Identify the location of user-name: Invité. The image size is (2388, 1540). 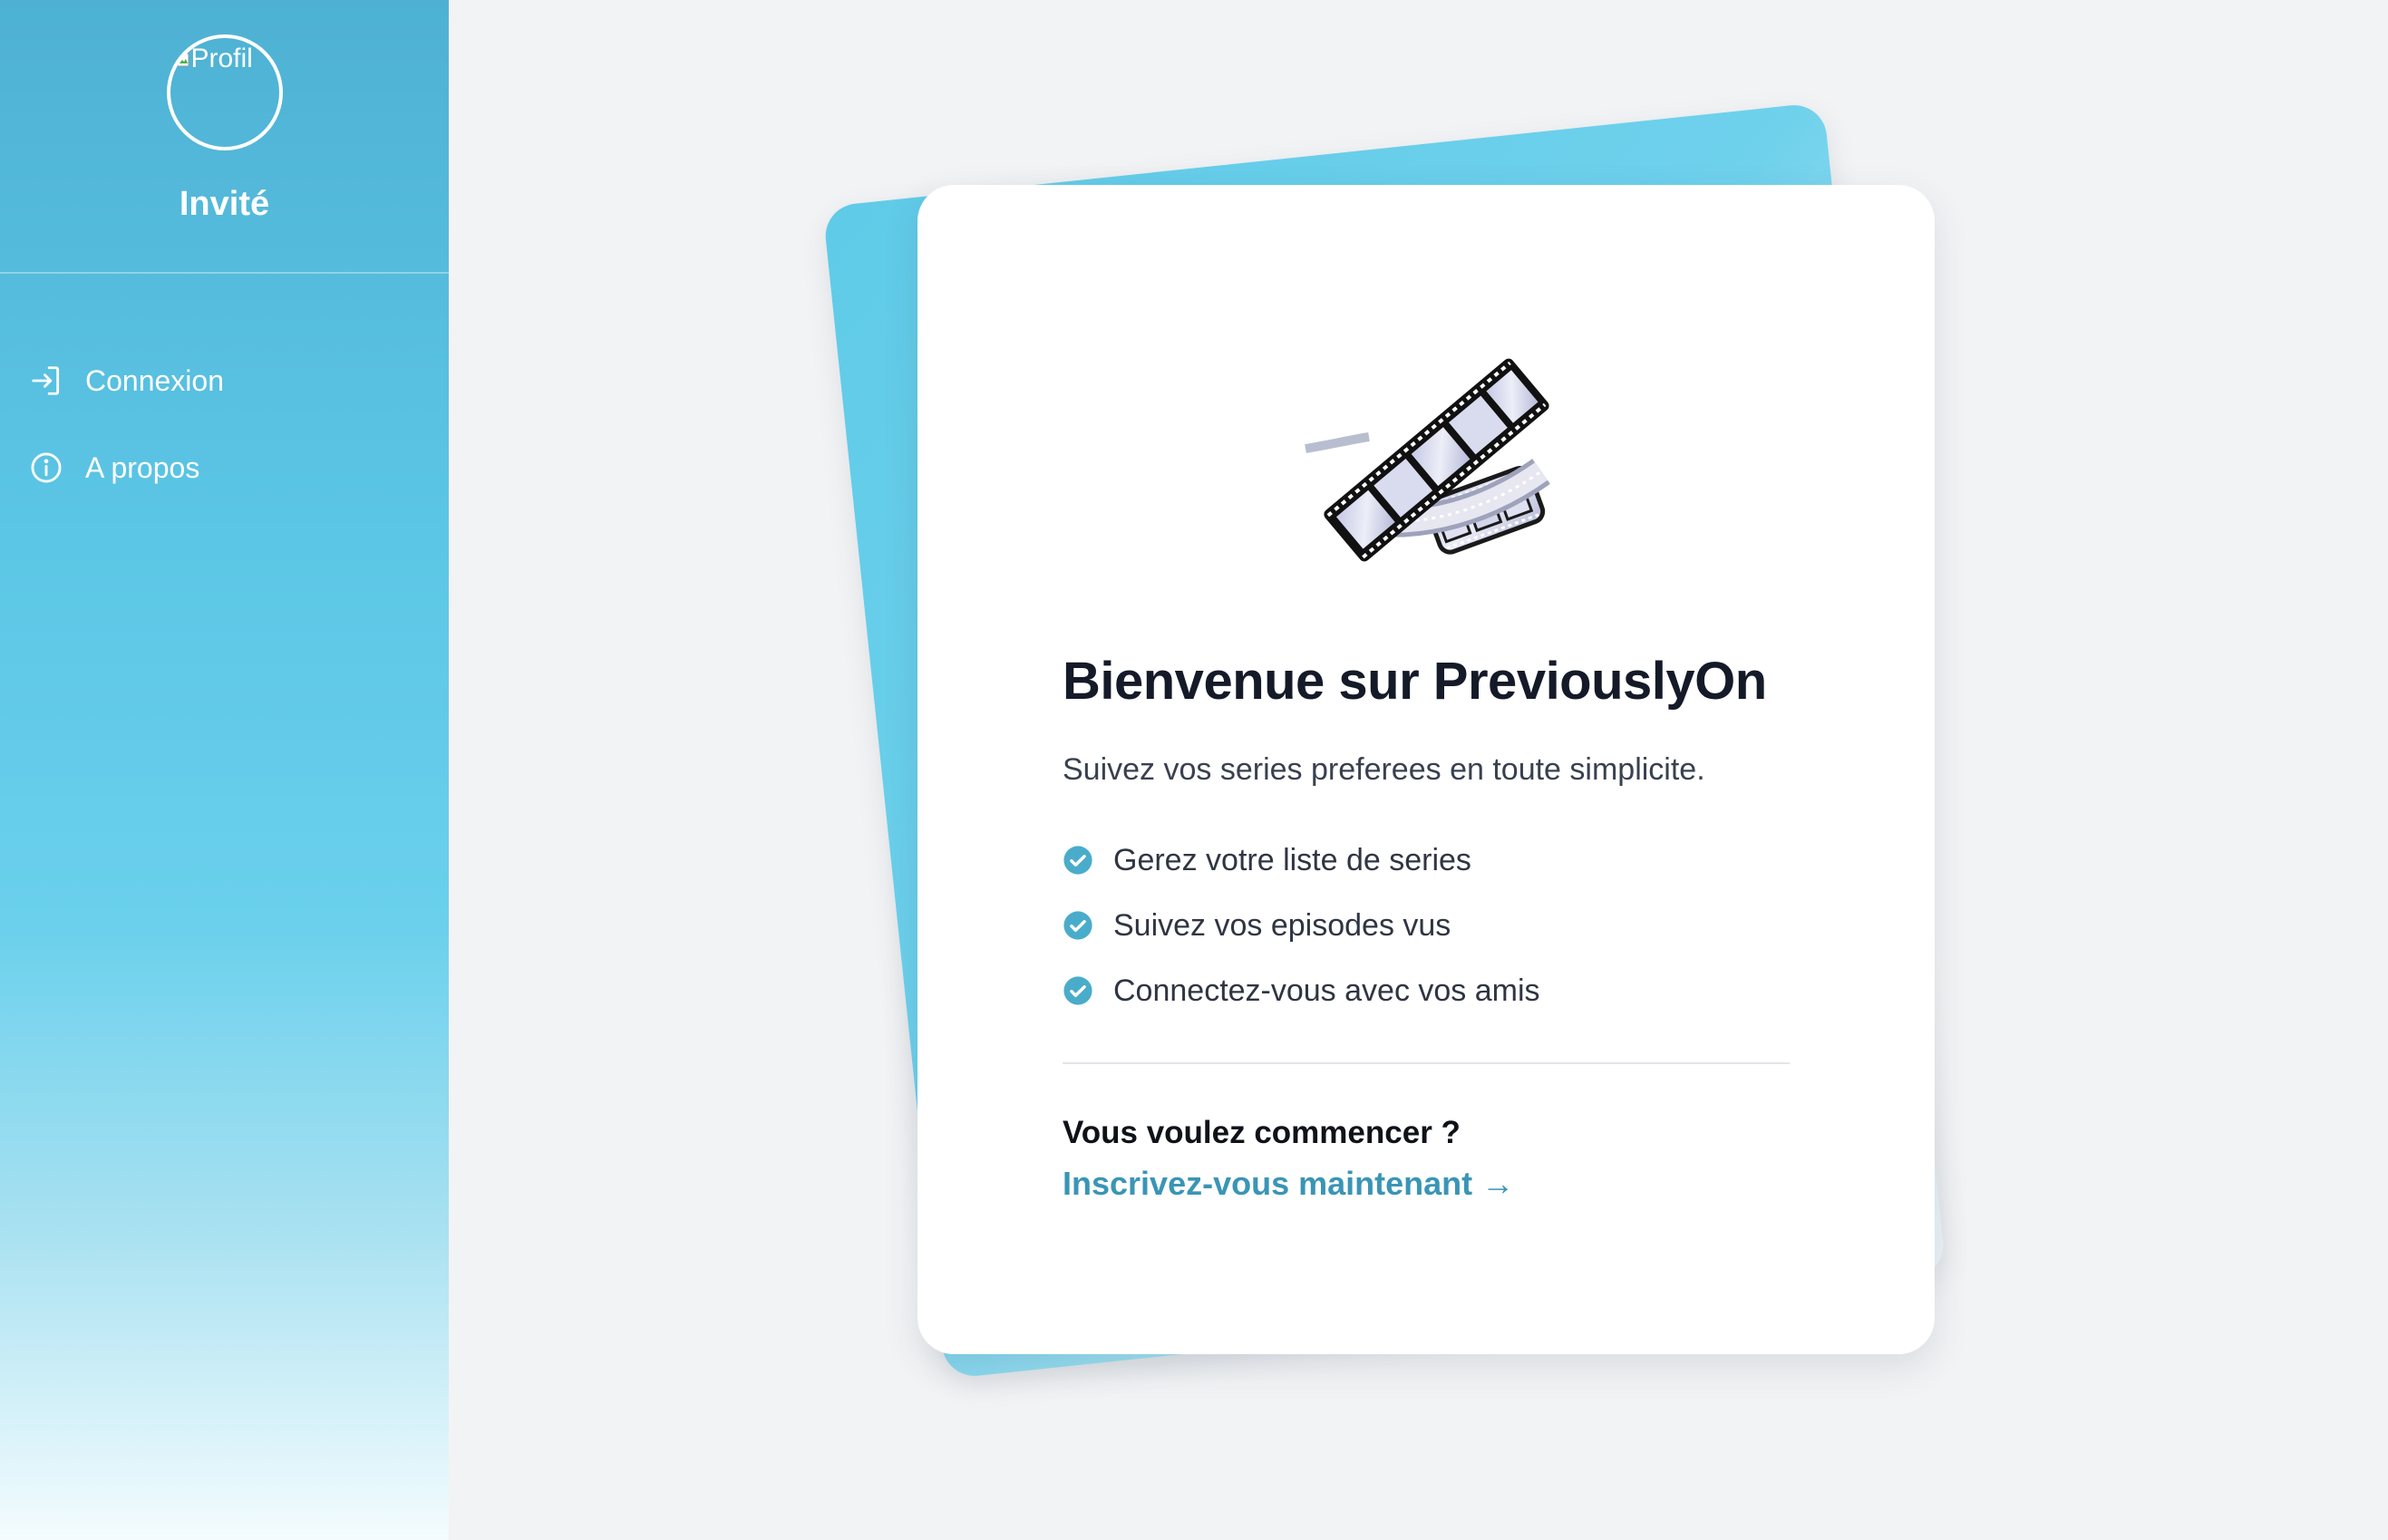
(224, 204).